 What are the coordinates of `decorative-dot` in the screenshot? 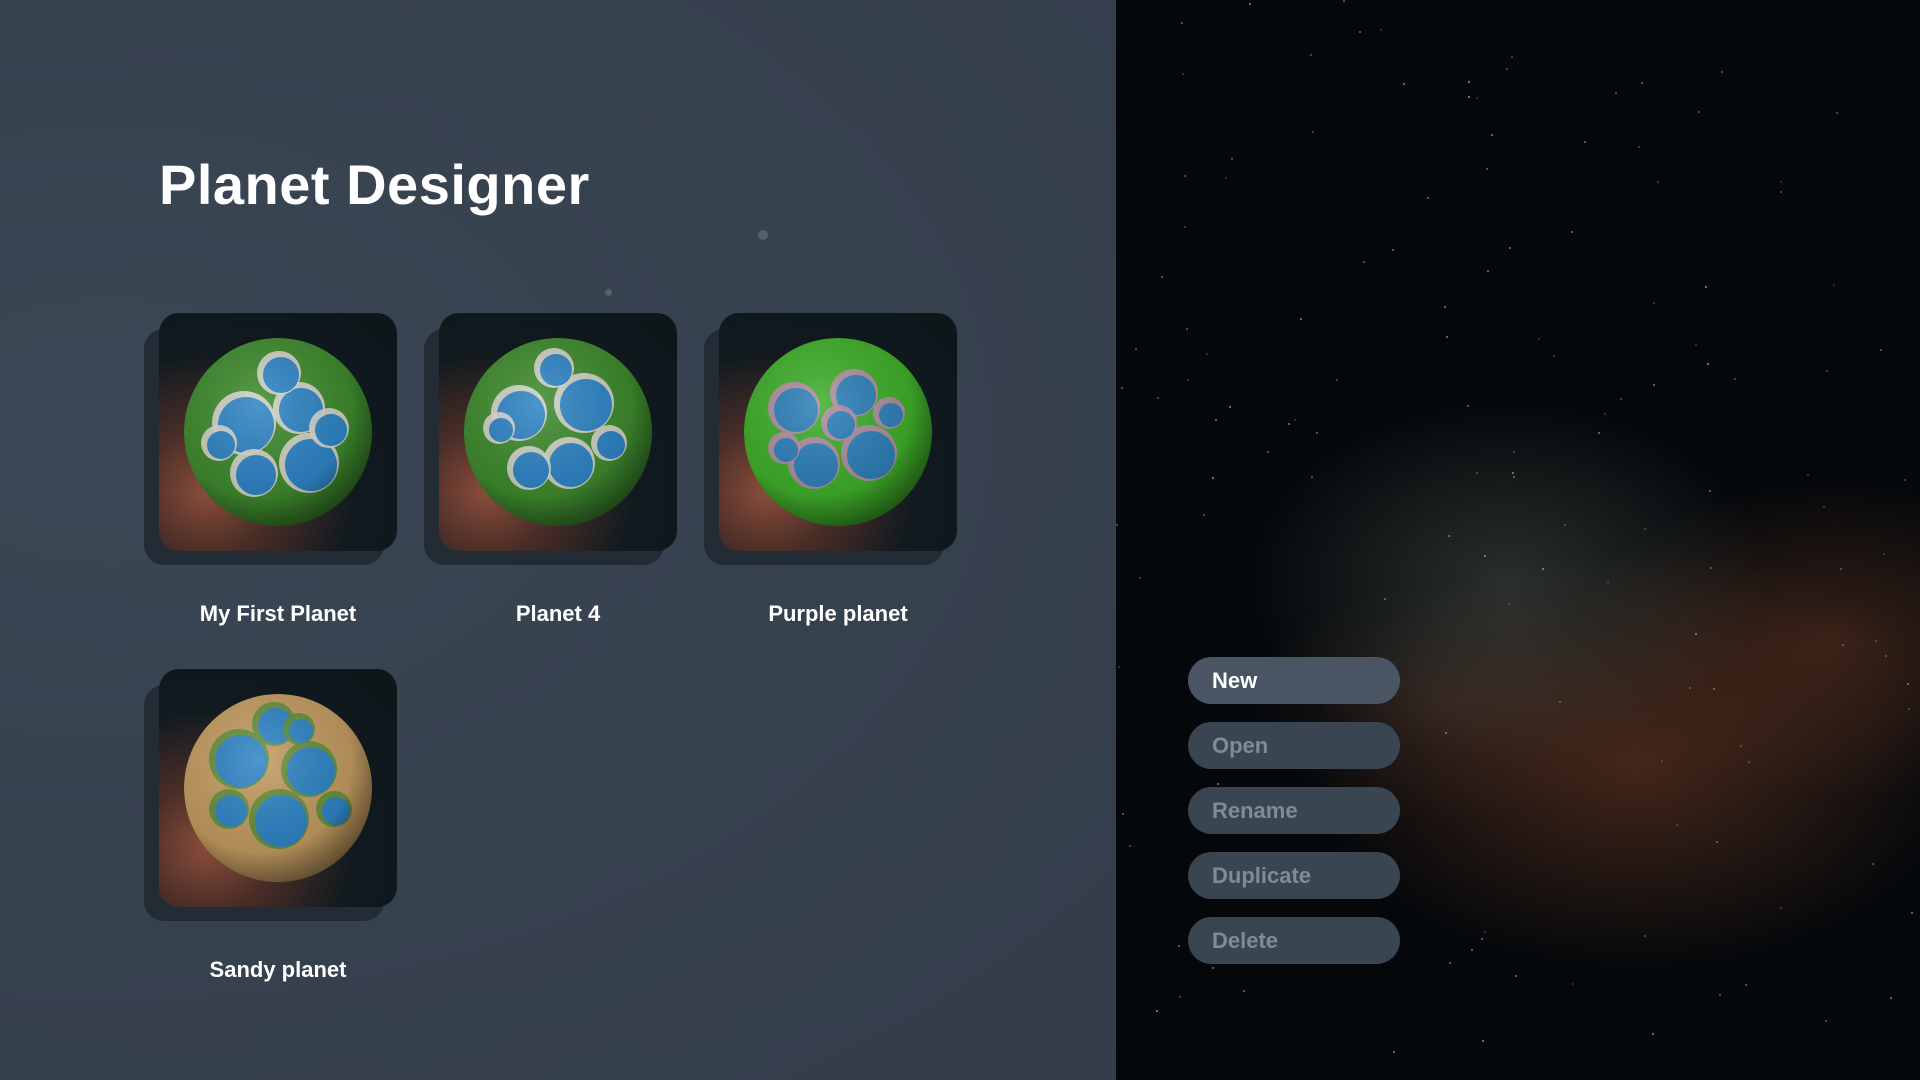 It's located at (763, 235).